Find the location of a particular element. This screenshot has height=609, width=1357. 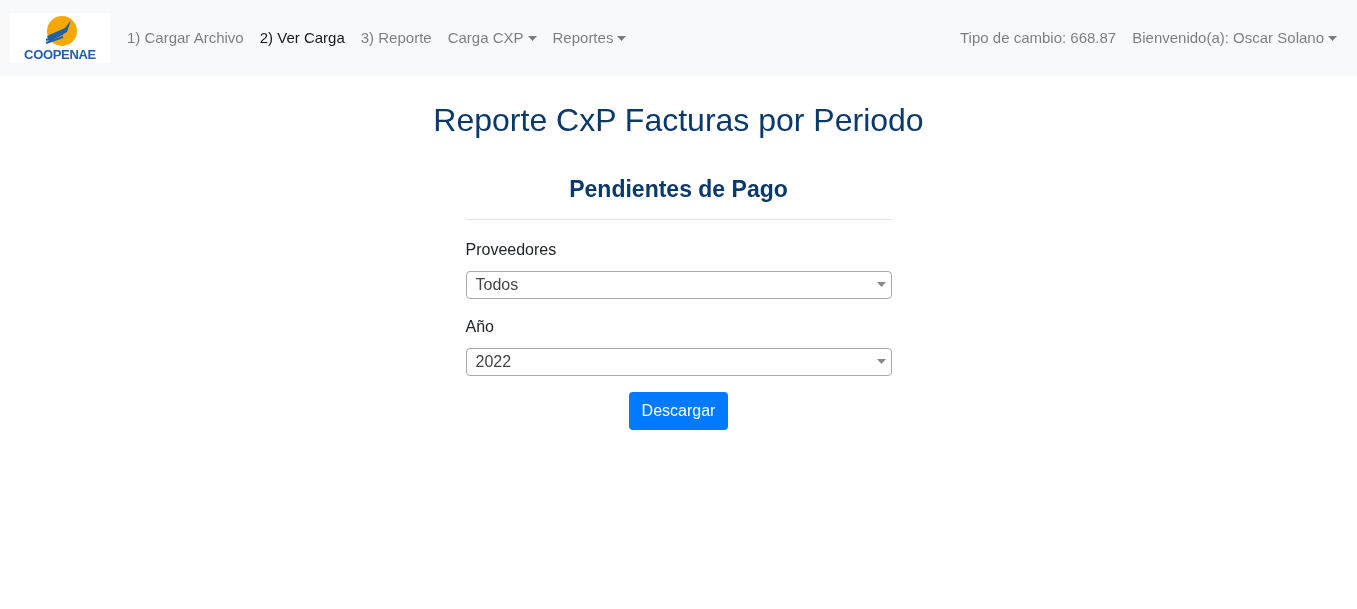

select-field: 2022 is located at coordinates (678, 361).